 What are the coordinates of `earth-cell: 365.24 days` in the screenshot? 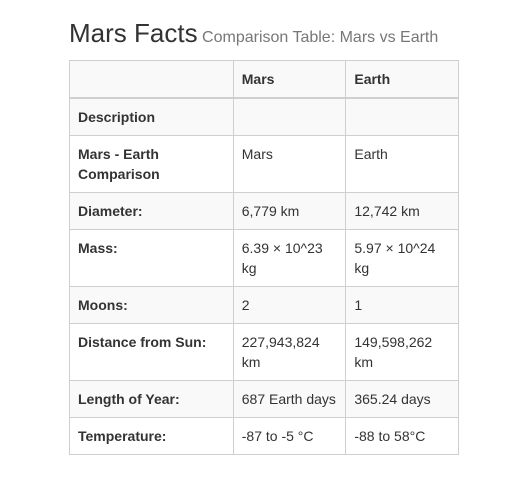 It's located at (402, 399).